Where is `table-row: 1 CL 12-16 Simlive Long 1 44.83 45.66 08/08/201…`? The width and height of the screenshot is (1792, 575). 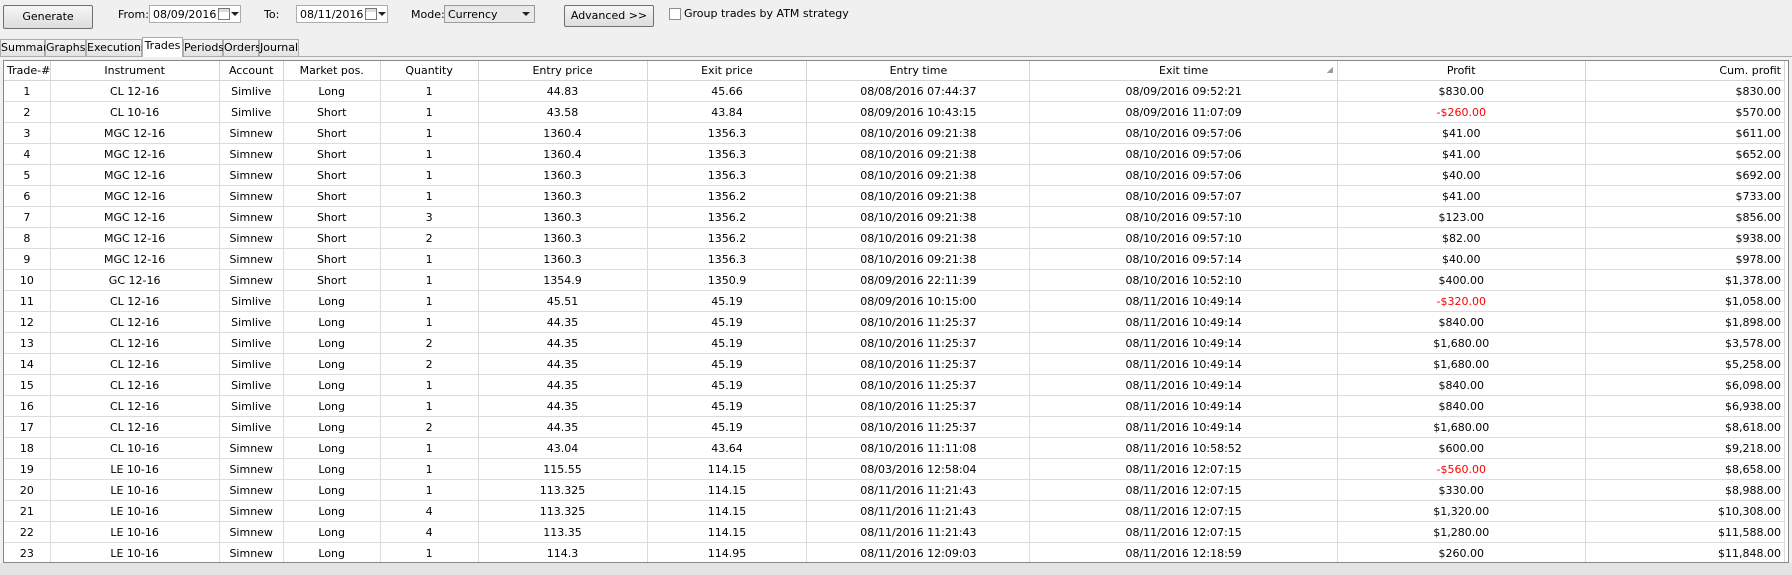 table-row: 1 CL 12-16 Simlive Long 1 44.83 45.66 08/08/201… is located at coordinates (895, 91).